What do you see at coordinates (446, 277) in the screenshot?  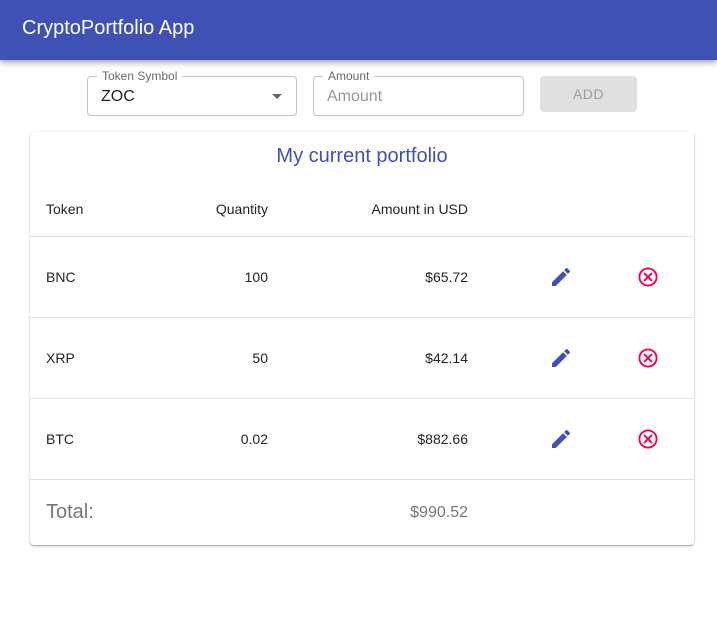 I see `amount-usd-cell: $65.72` at bounding box center [446, 277].